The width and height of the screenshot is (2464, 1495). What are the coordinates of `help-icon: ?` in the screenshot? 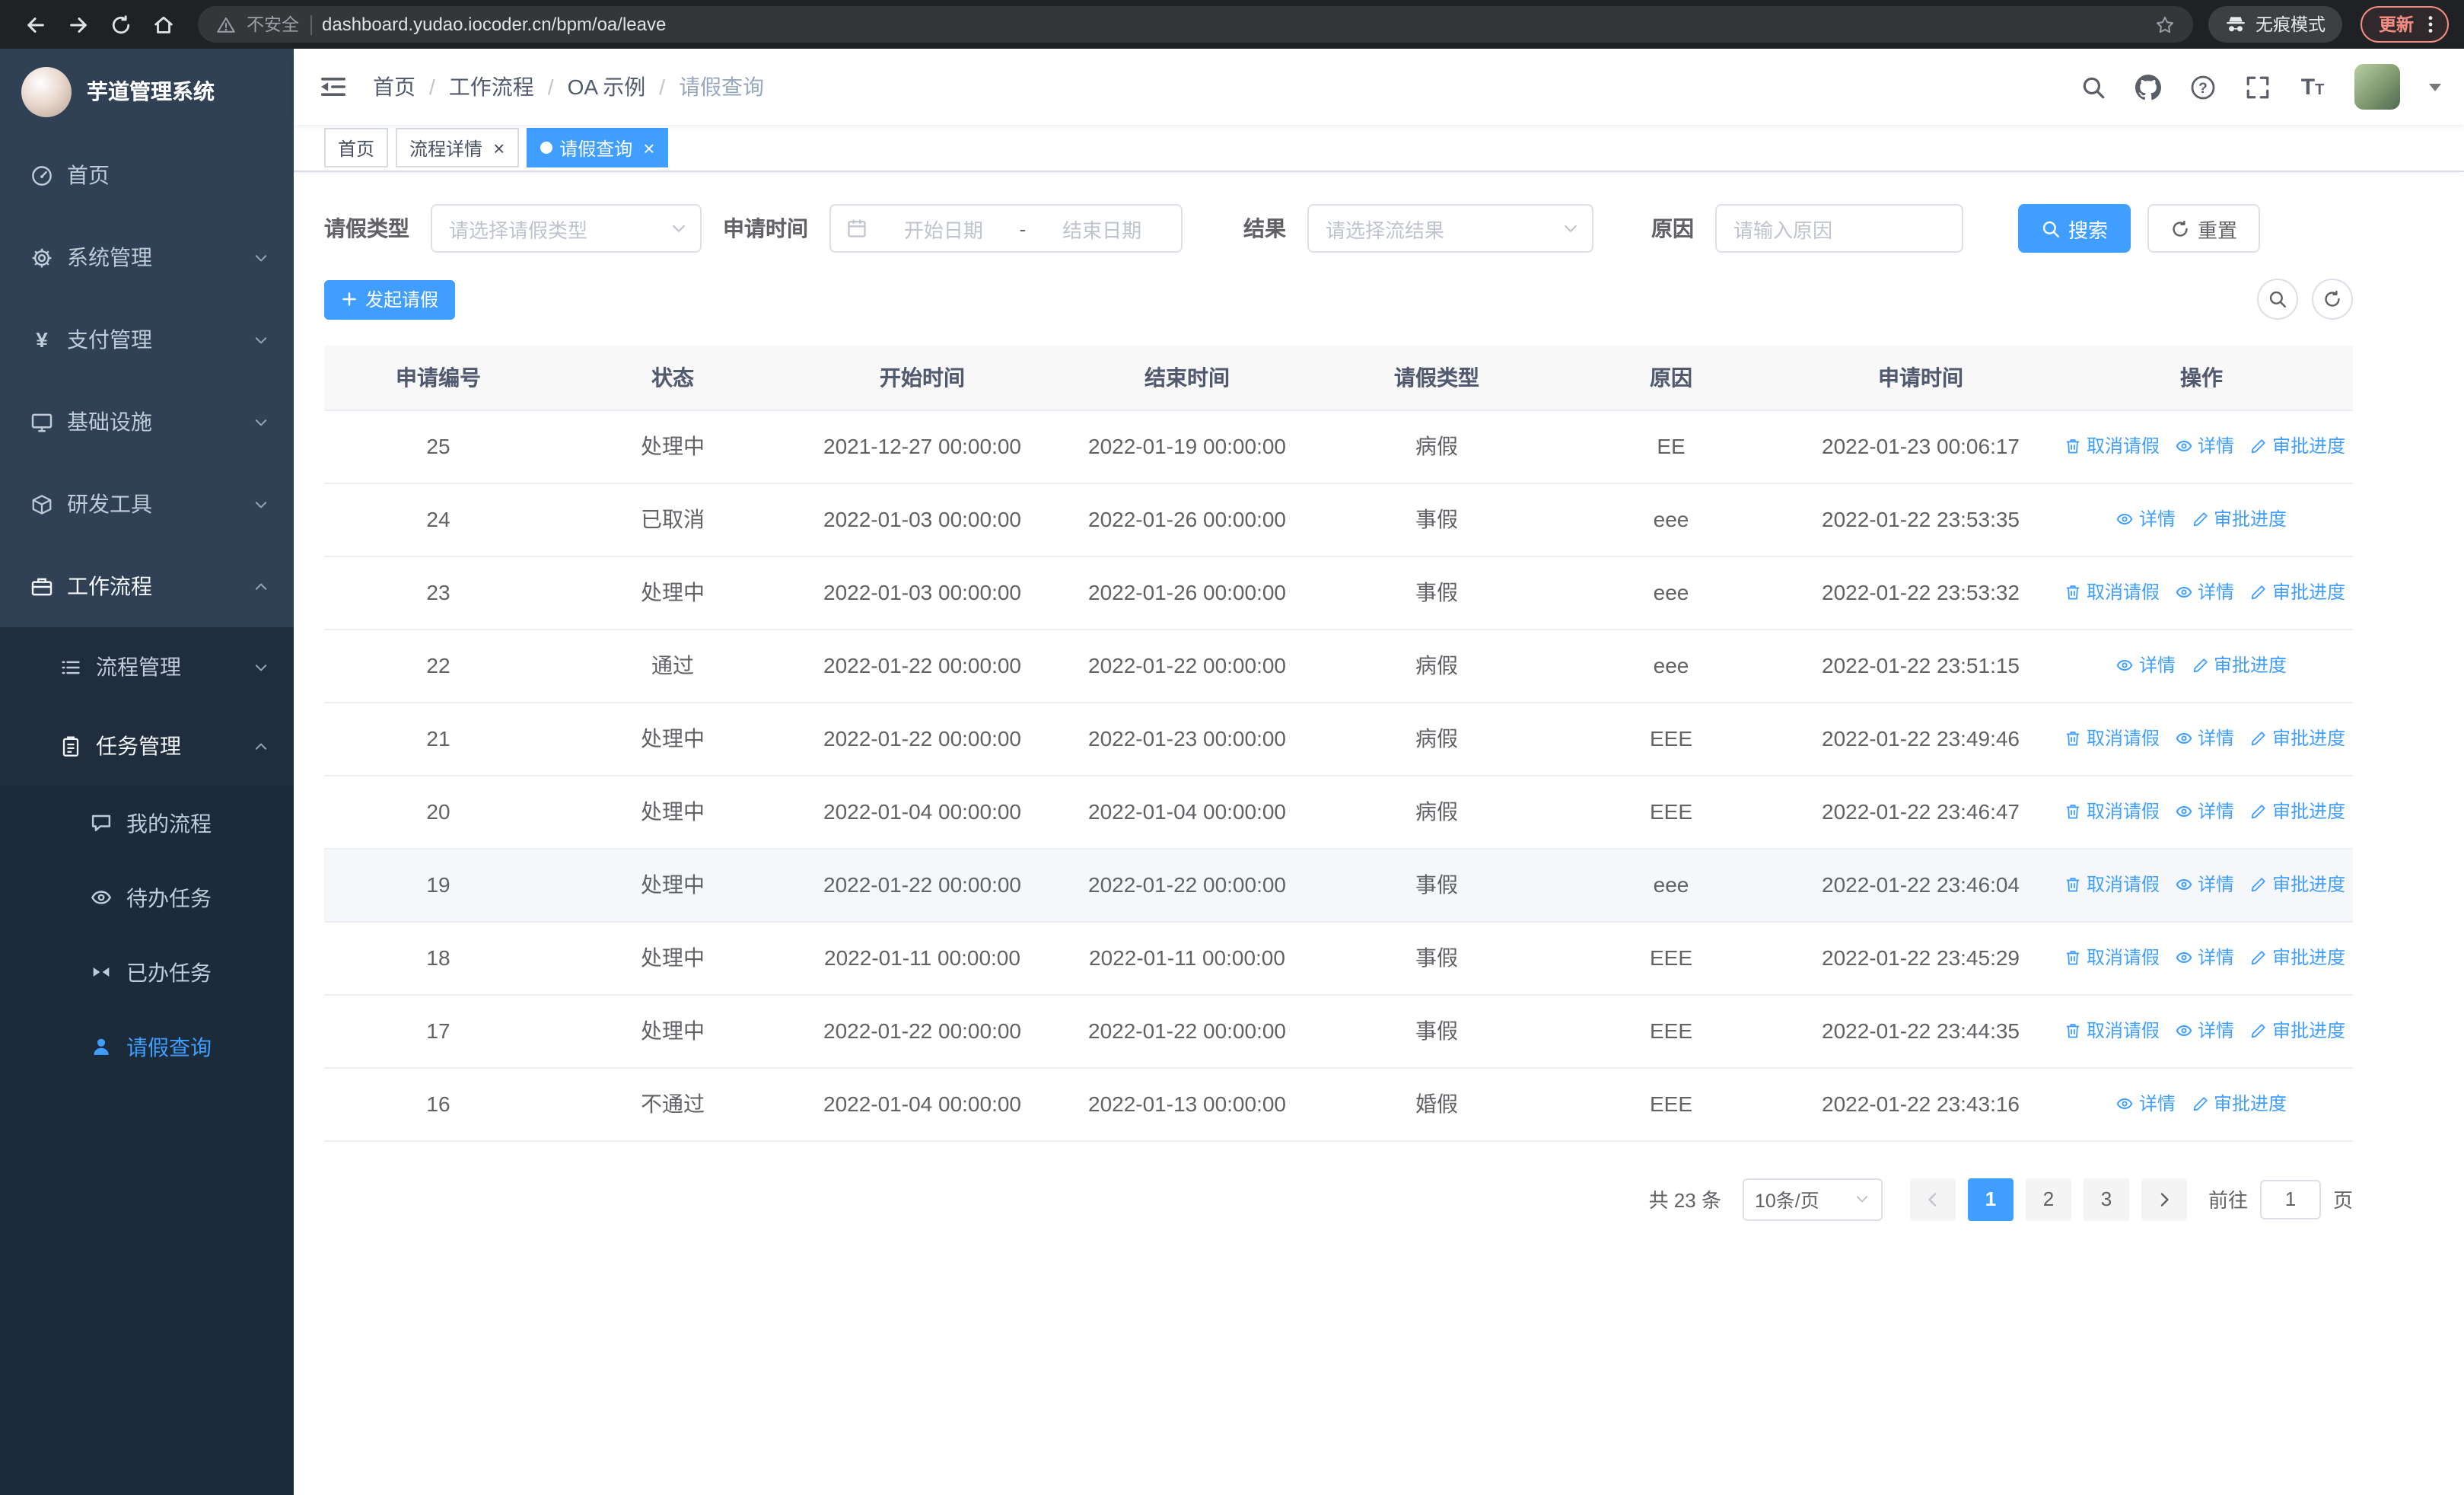 It's located at (2203, 87).